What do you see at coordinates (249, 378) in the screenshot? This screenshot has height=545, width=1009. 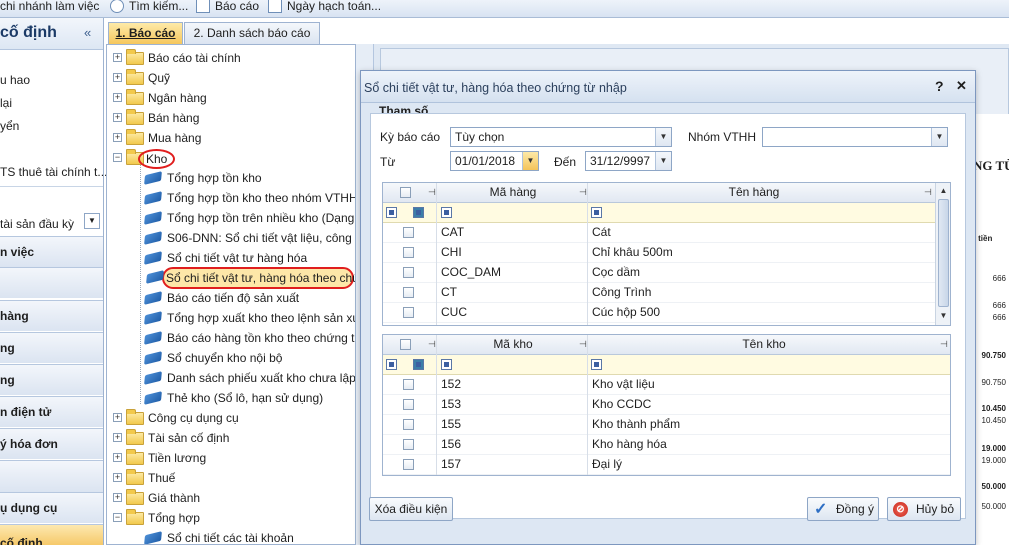 I see `tree-report: Danh sách phiếu xuất kho chưa lập h` at bounding box center [249, 378].